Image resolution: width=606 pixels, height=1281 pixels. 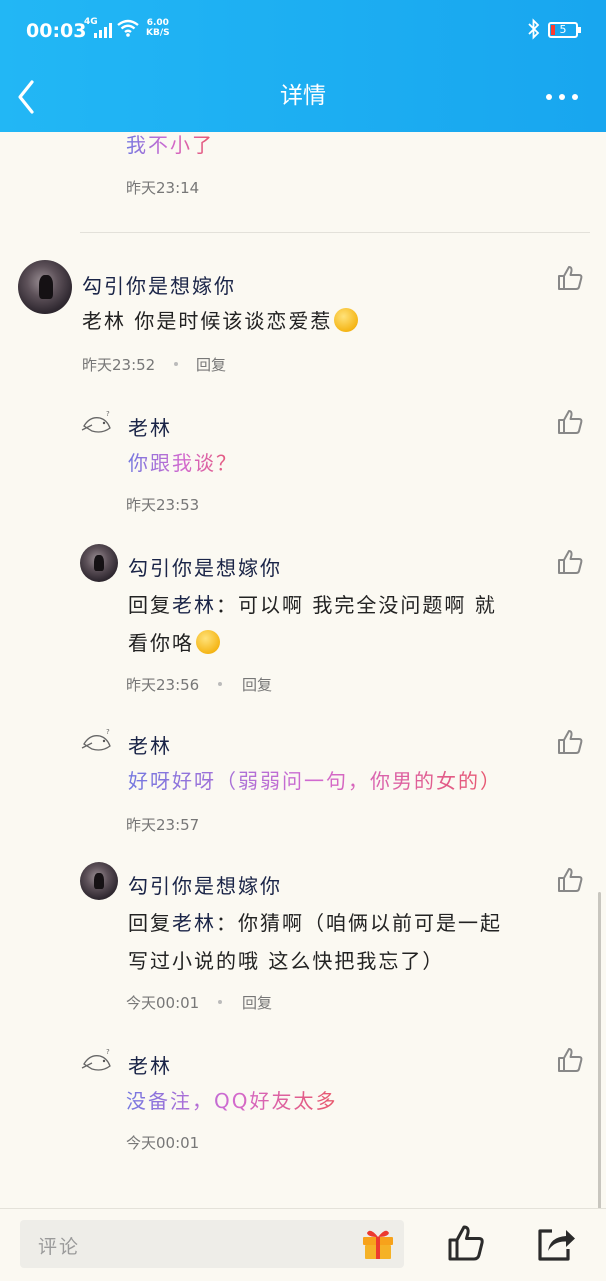 I want to click on reply-text: 回复老林：你猜啊（咱俩以前可是一起 写过小说的哦 这么快把我忘了）, so click(x=359, y=942).